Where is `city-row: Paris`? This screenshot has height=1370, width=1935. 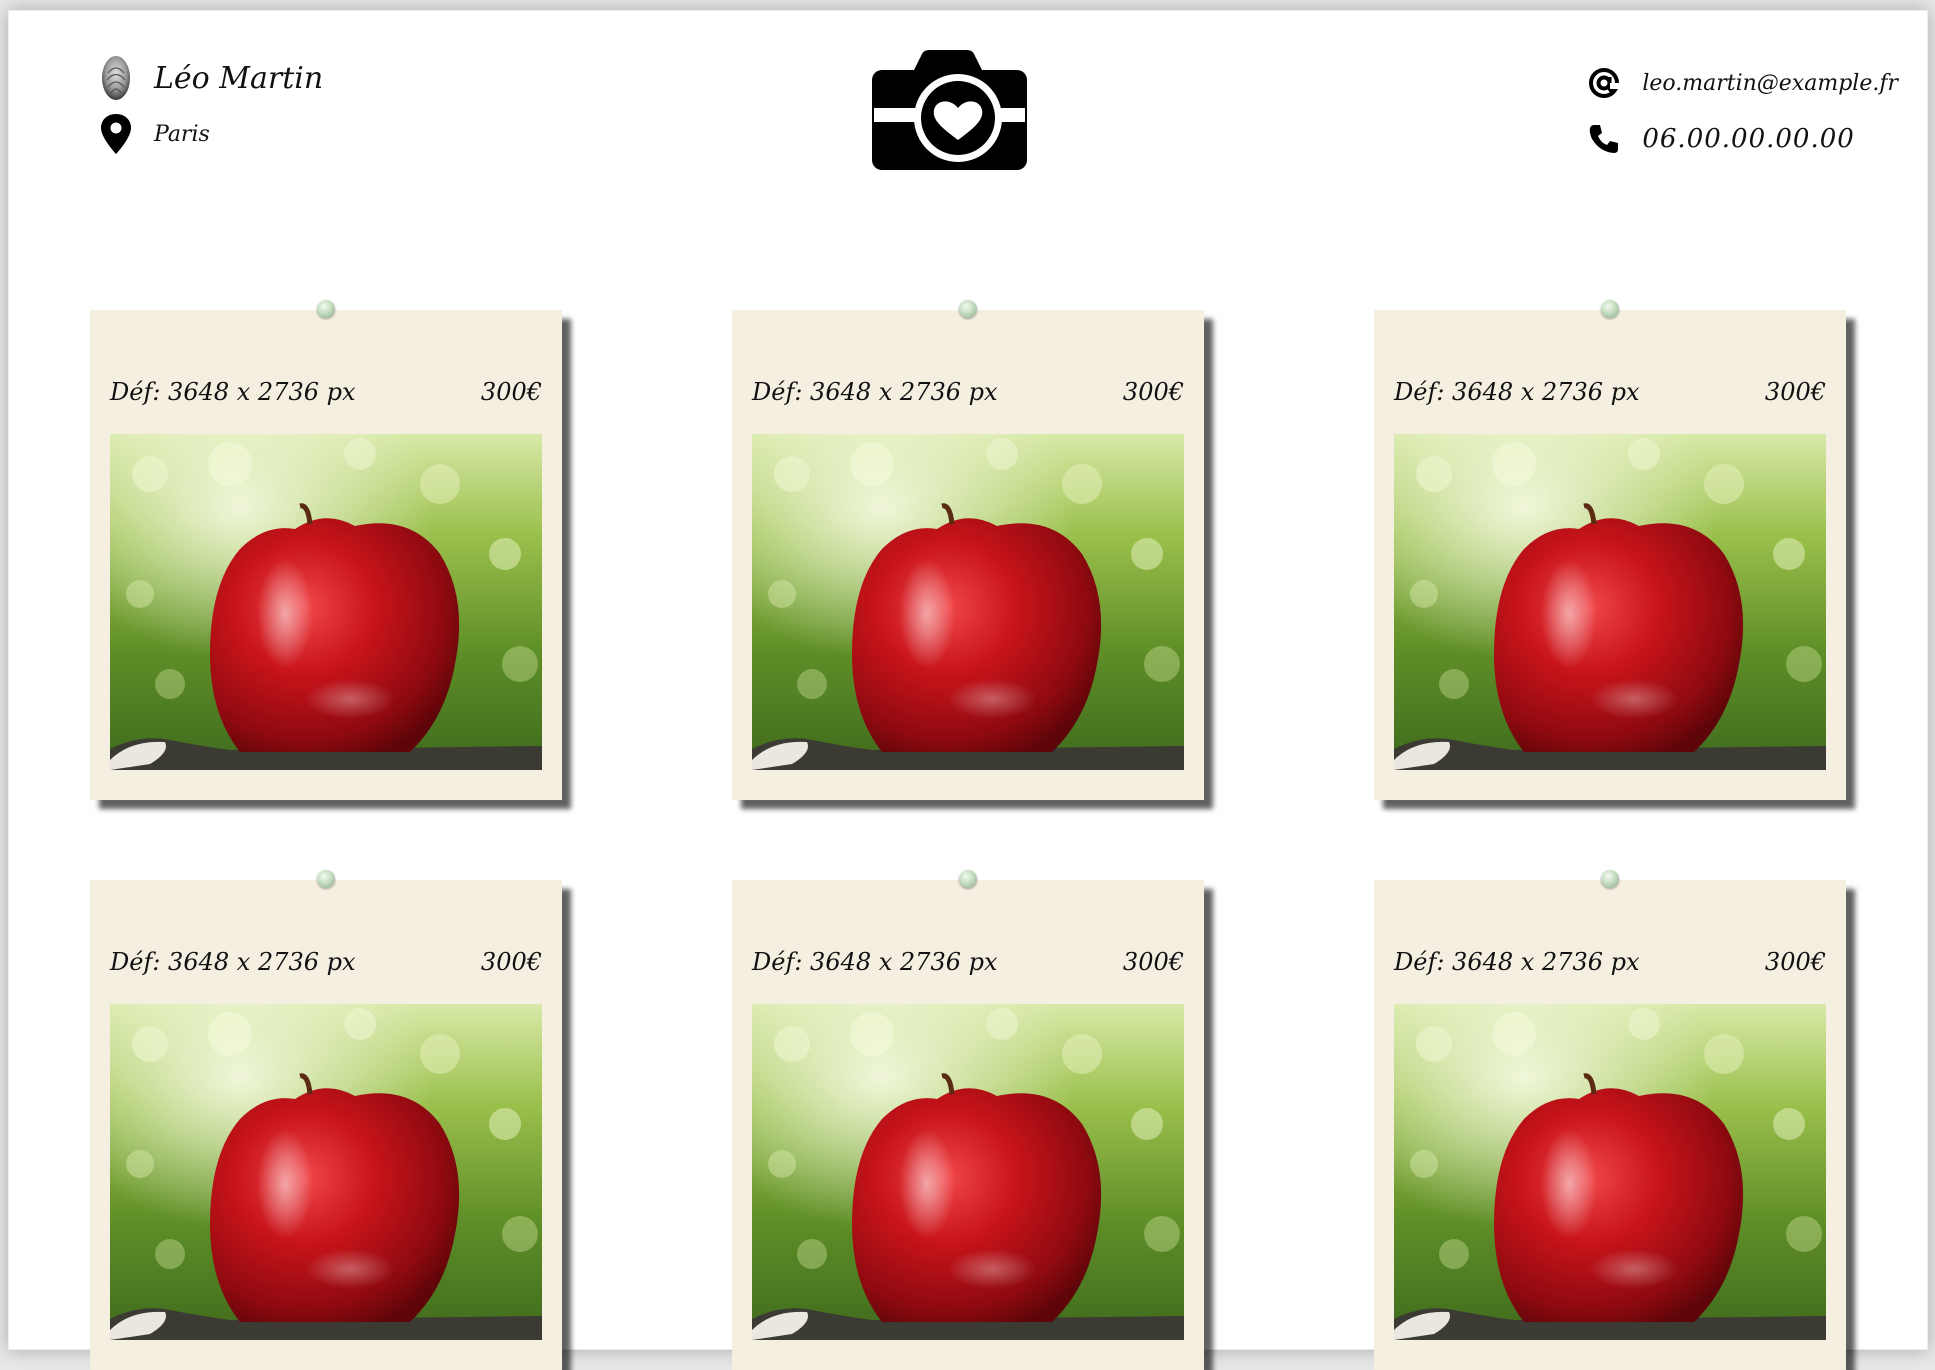 city-row: Paris is located at coordinates (210, 134).